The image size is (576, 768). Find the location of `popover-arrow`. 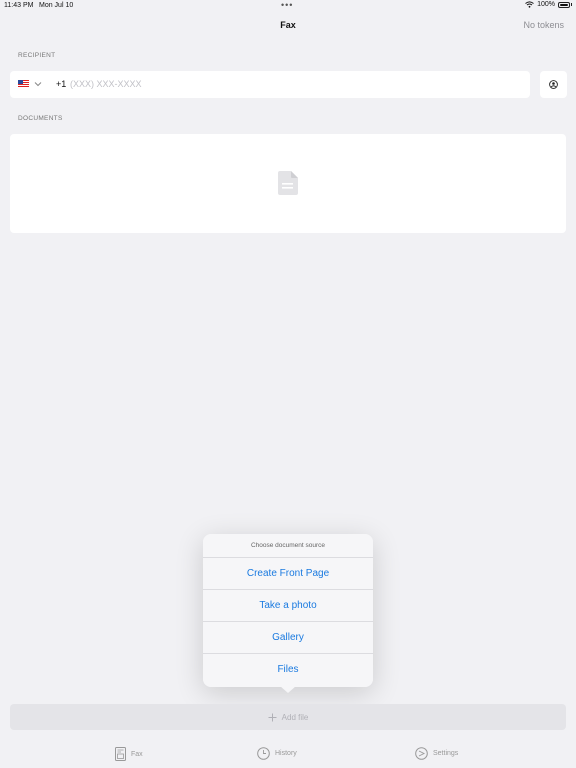

popover-arrow is located at coordinates (288, 689).